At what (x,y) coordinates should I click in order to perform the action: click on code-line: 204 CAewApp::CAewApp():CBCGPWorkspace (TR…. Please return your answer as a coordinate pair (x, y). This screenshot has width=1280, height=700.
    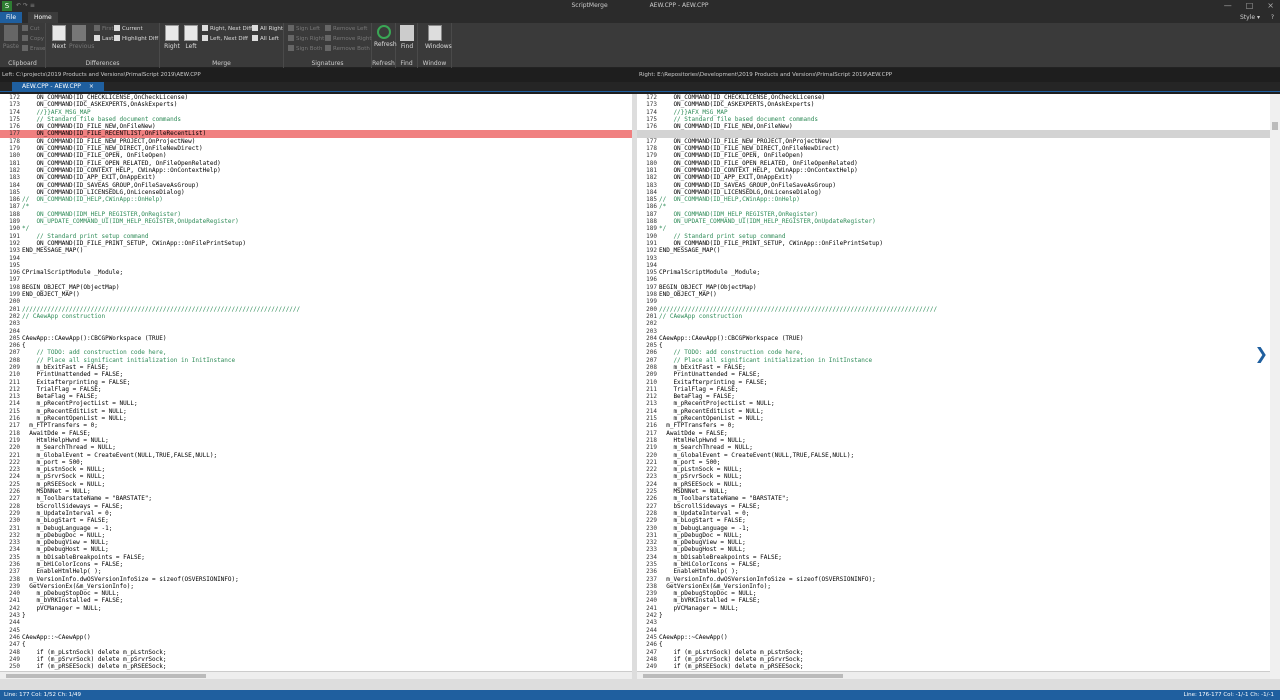
    Looking at the image, I should click on (953, 338).